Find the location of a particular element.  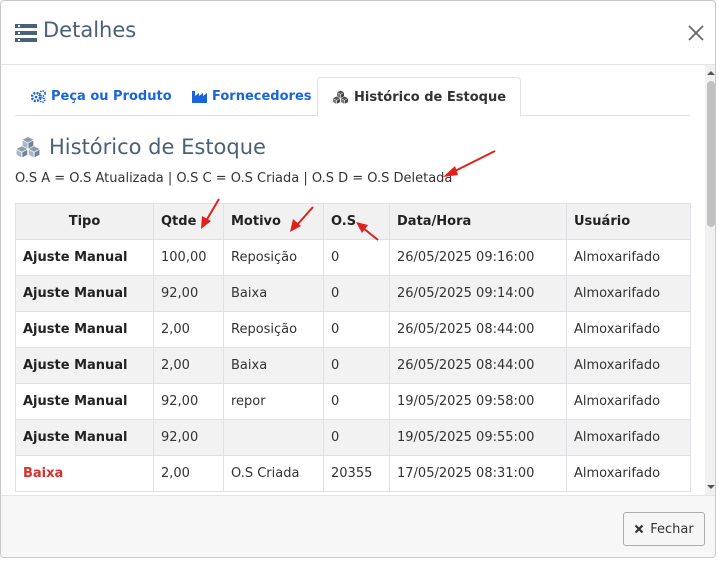

gears-icon is located at coordinates (38, 96).